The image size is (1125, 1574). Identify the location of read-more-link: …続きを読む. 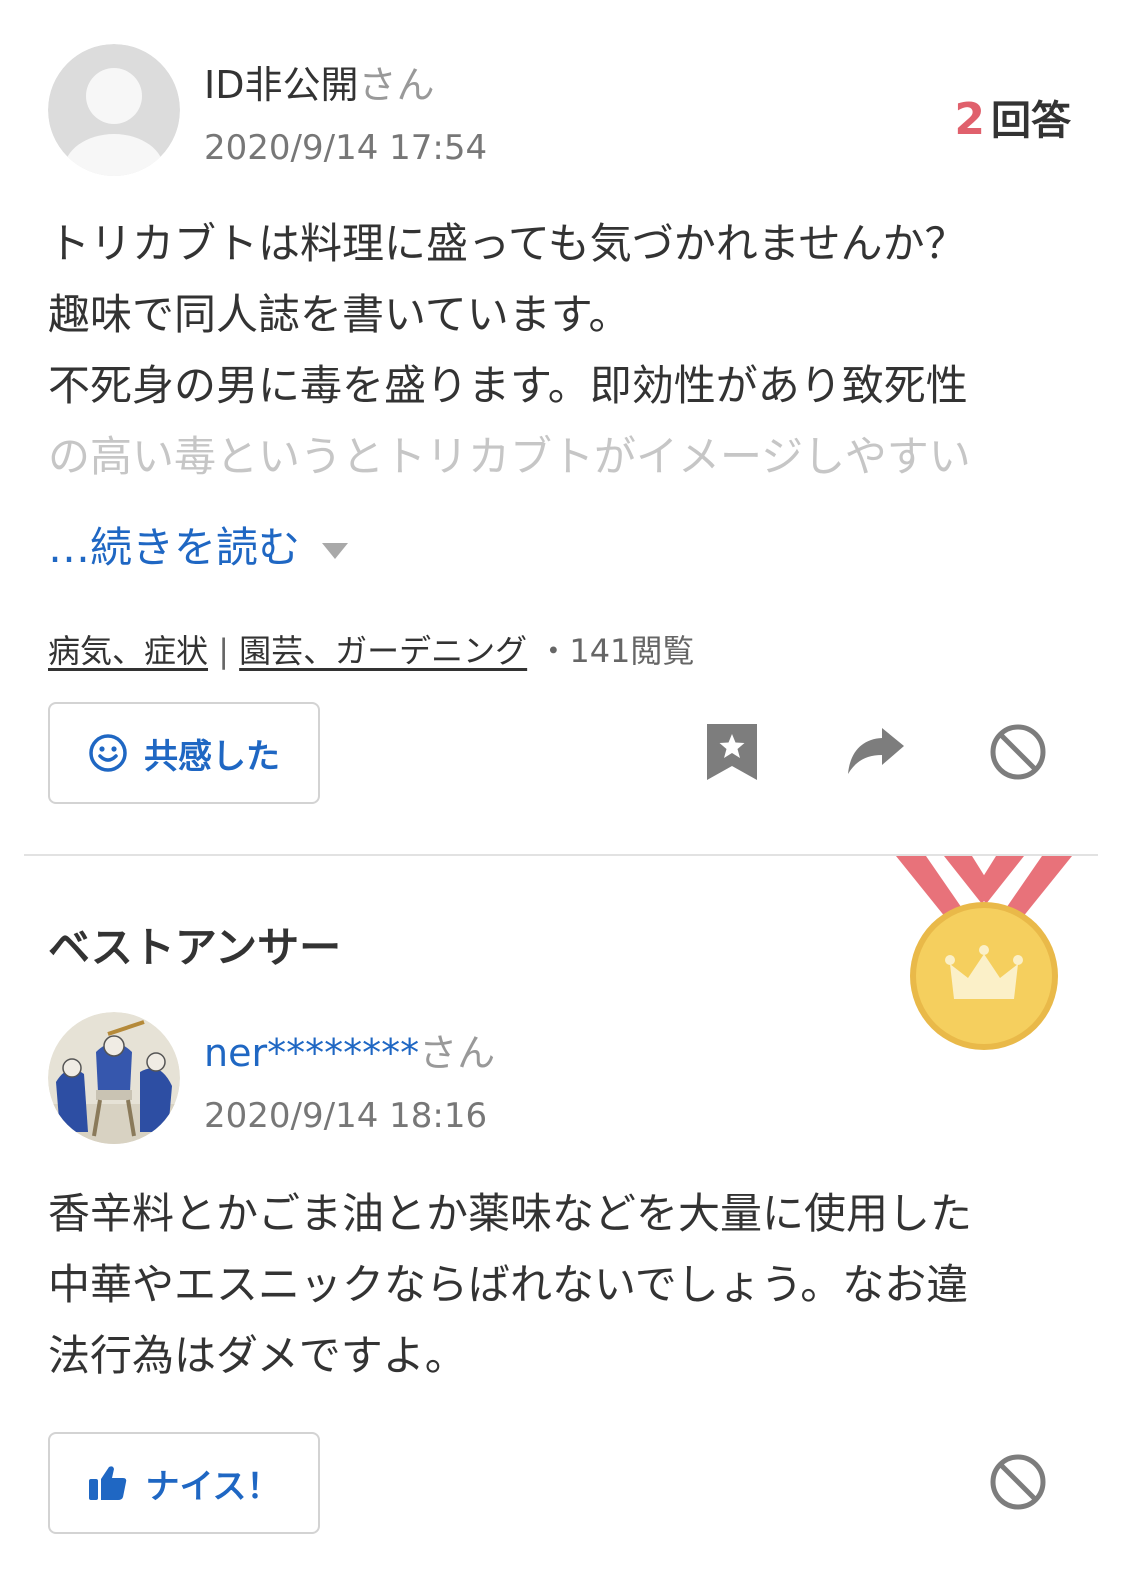
(198, 544).